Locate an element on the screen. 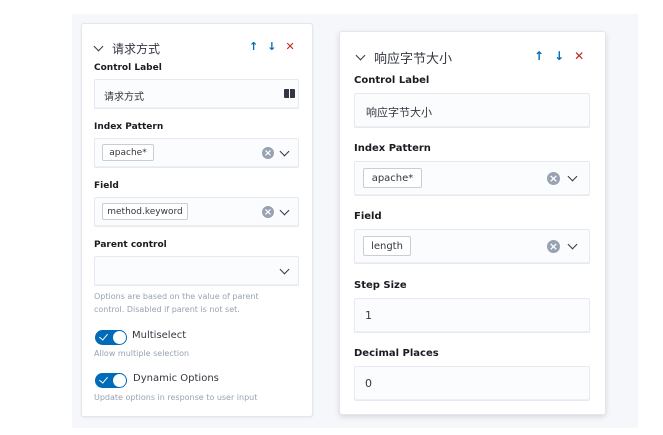 The image size is (663, 435). card1-control-label-value: 请求方式 is located at coordinates (124, 97).